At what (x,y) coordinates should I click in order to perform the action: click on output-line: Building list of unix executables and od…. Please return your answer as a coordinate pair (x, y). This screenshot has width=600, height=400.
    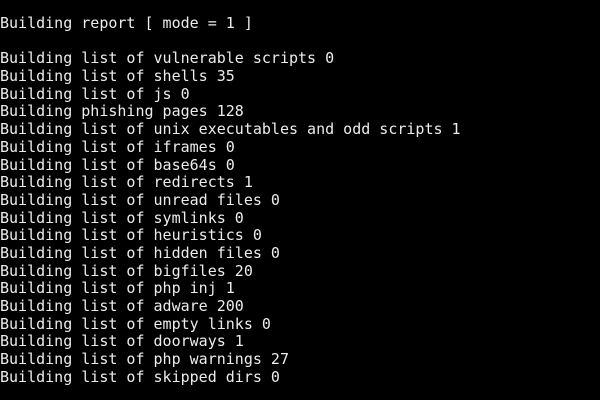
    Looking at the image, I should click on (230, 129).